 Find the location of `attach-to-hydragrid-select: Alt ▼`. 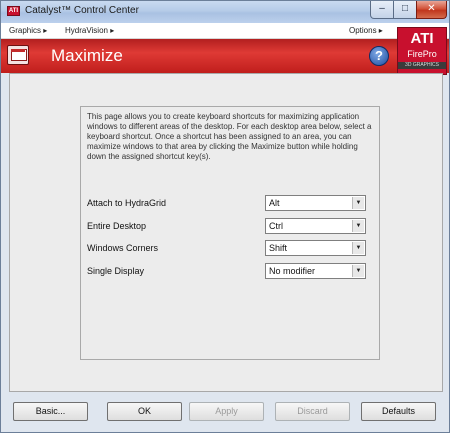

attach-to-hydragrid-select: Alt ▼ is located at coordinates (315, 203).